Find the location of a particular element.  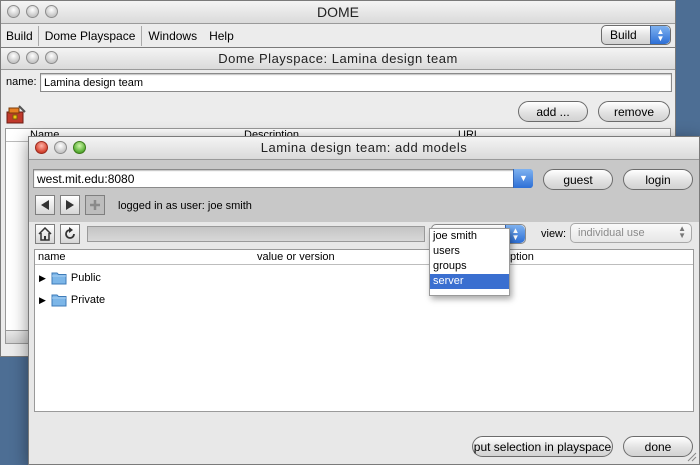

login-status: logged in as user: joe smith is located at coordinates (185, 206).